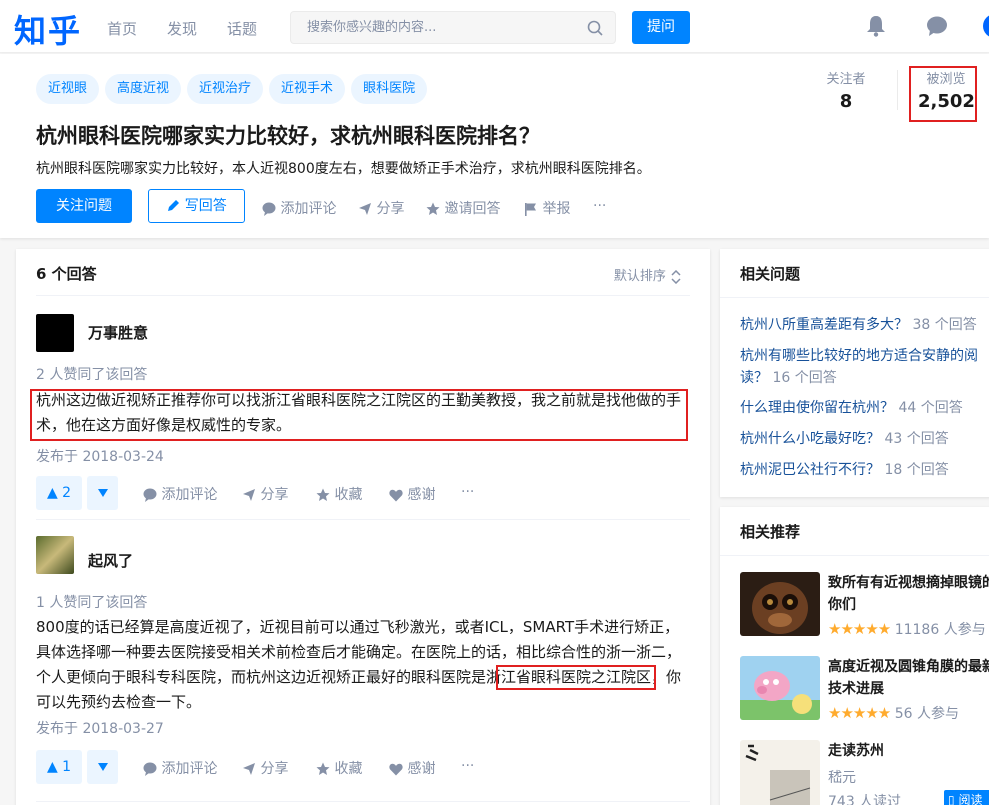 The height and width of the screenshot is (805, 989). What do you see at coordinates (966, 797) in the screenshot?
I see `read-button: ▯ 阅读` at bounding box center [966, 797].